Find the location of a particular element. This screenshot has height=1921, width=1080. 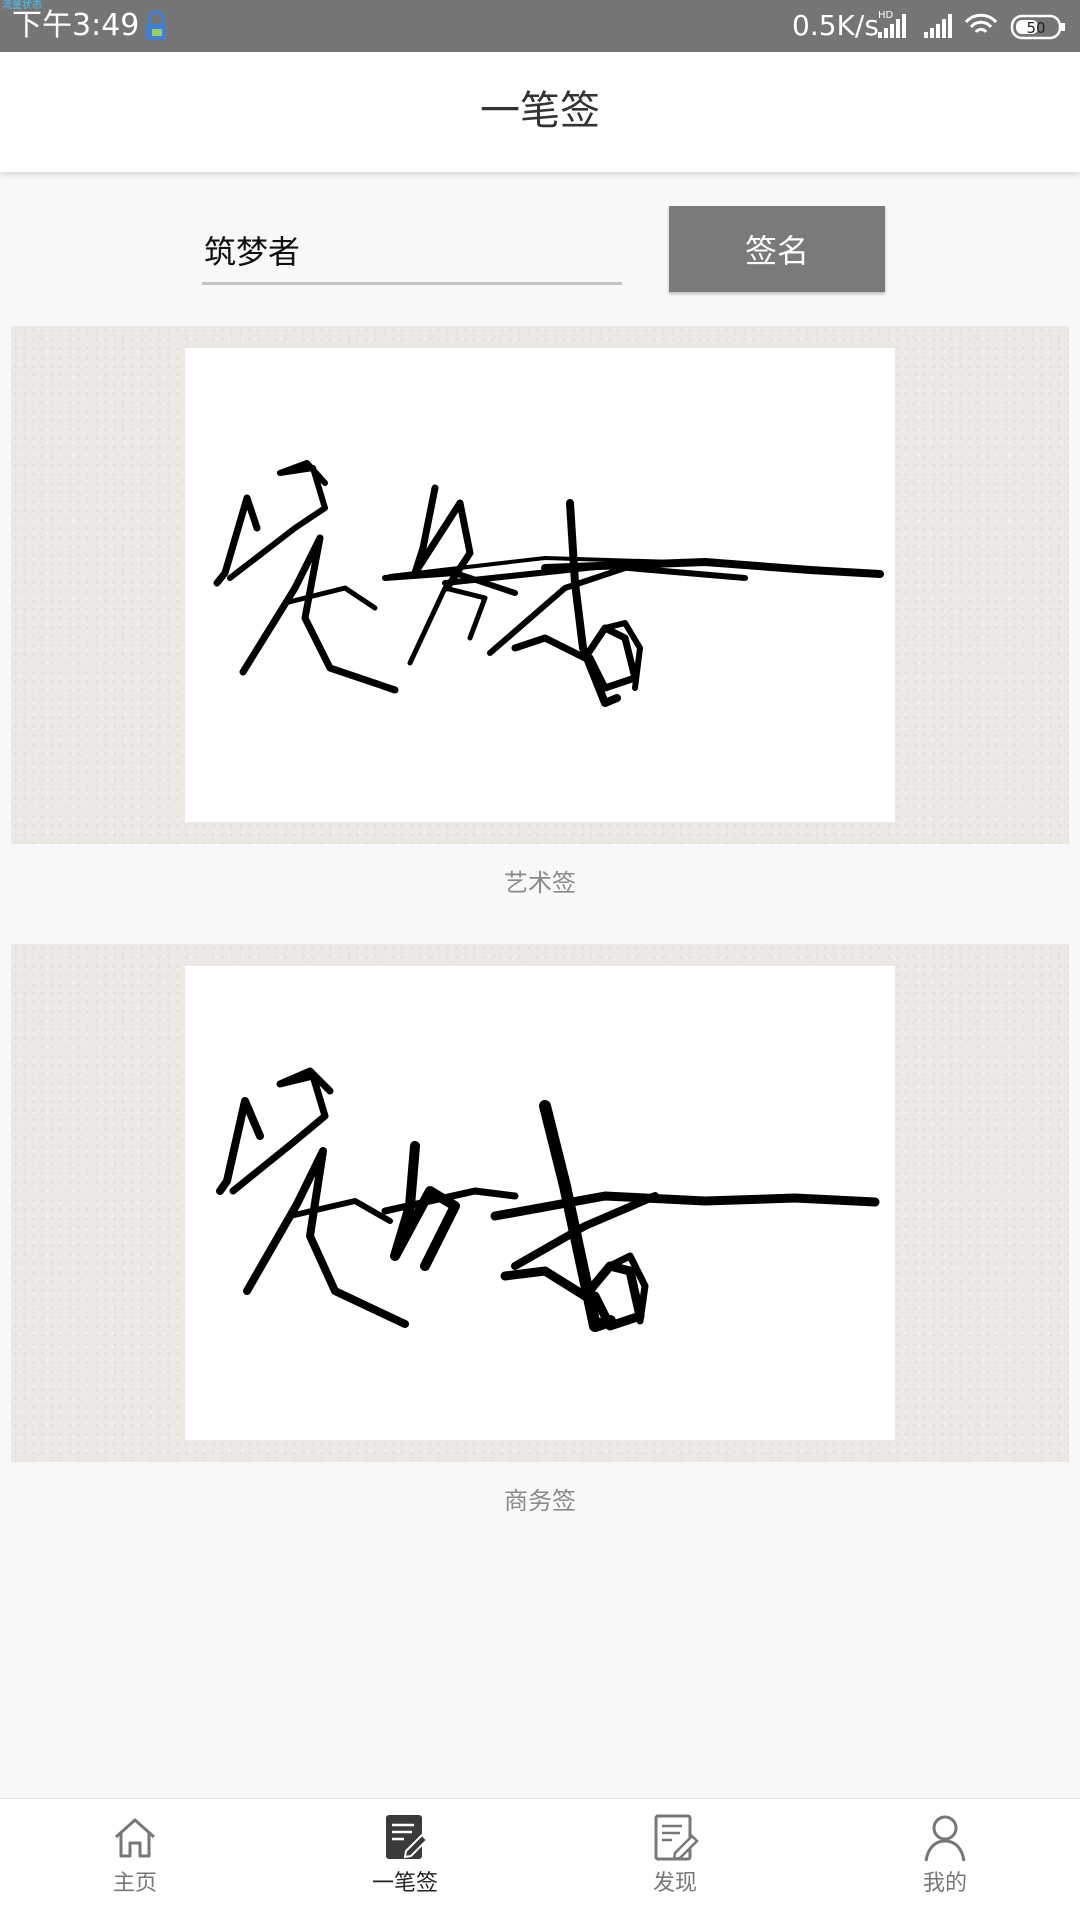

person-icon is located at coordinates (945, 1838).